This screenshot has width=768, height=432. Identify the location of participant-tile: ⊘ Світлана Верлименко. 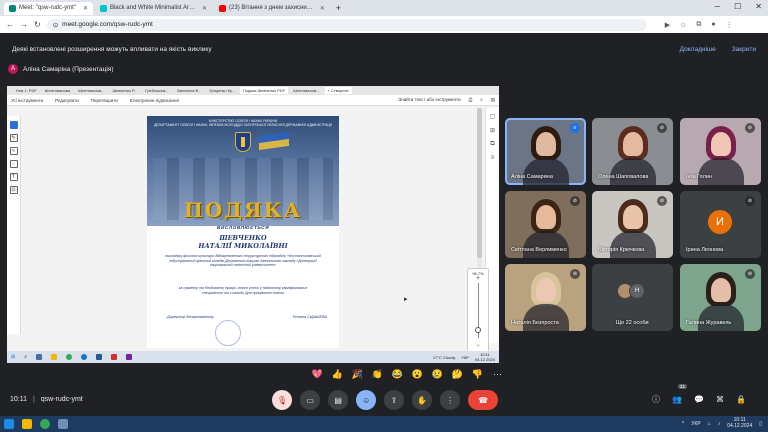
(545, 224).